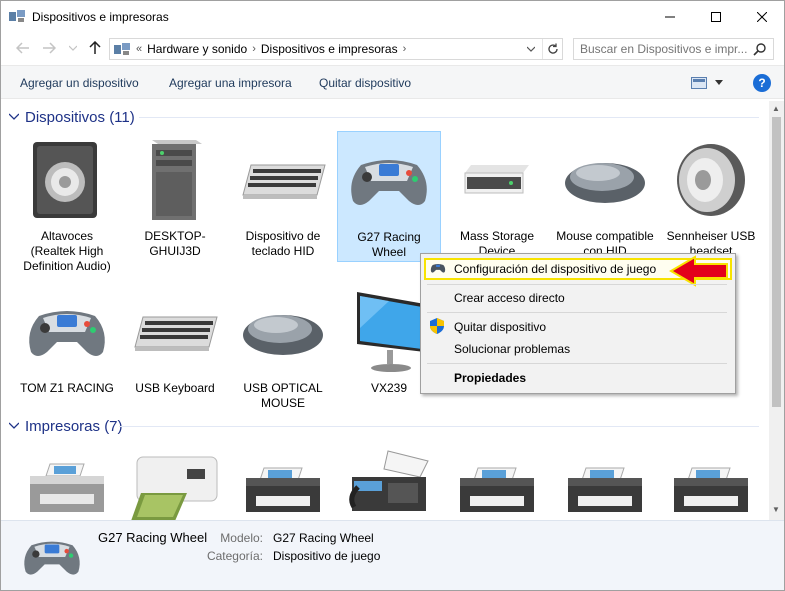  Describe the element at coordinates (497, 195) in the screenshot. I see `device-item: Mass Storage Device` at that location.